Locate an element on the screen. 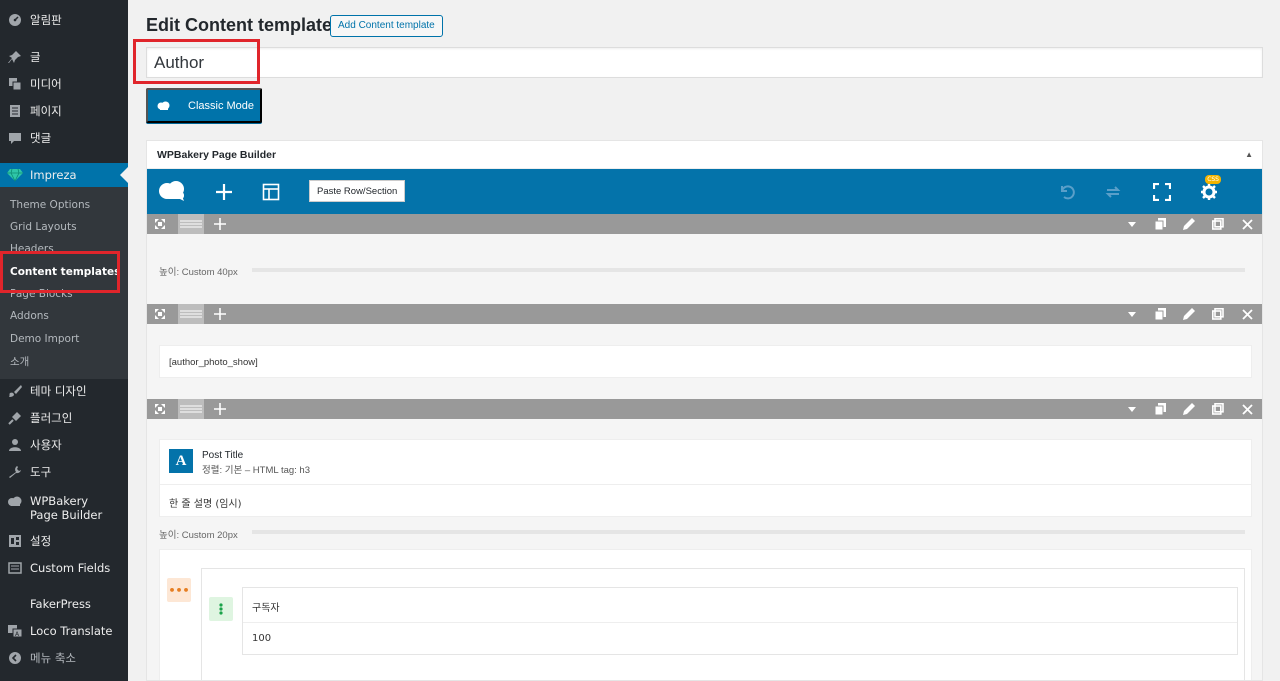 The width and height of the screenshot is (1280, 681). menu-item-posts: 글 is located at coordinates (64, 57).